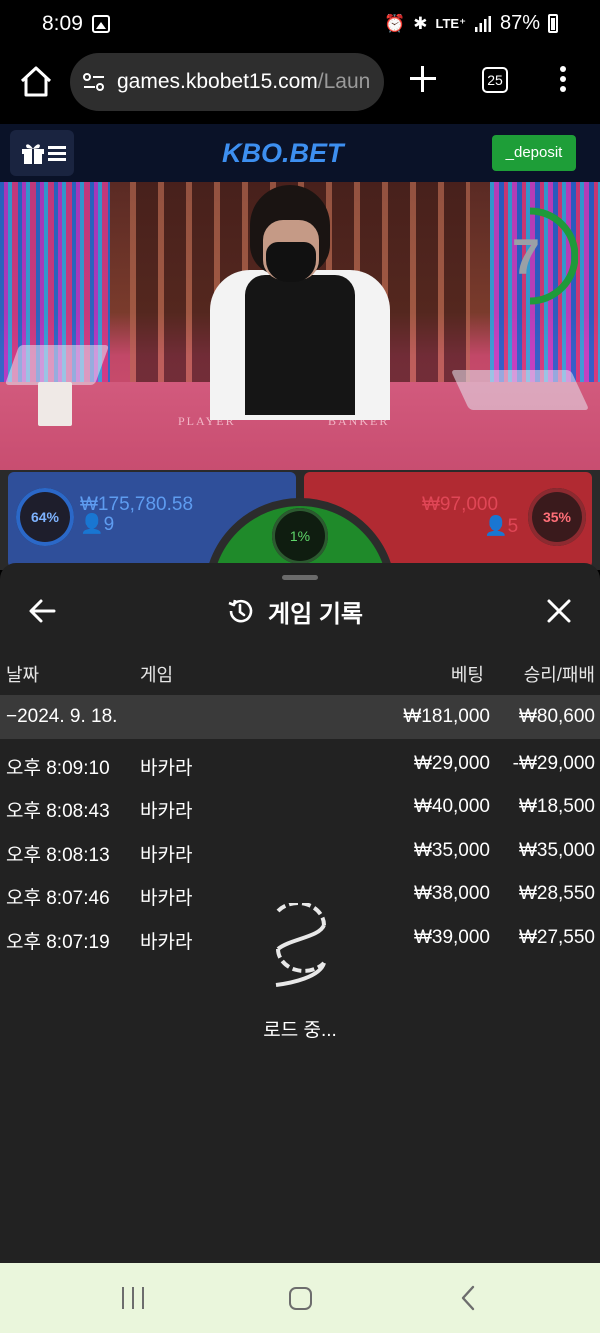 This screenshot has width=600, height=1333. I want to click on sheet-drag-handle, so click(300, 577).